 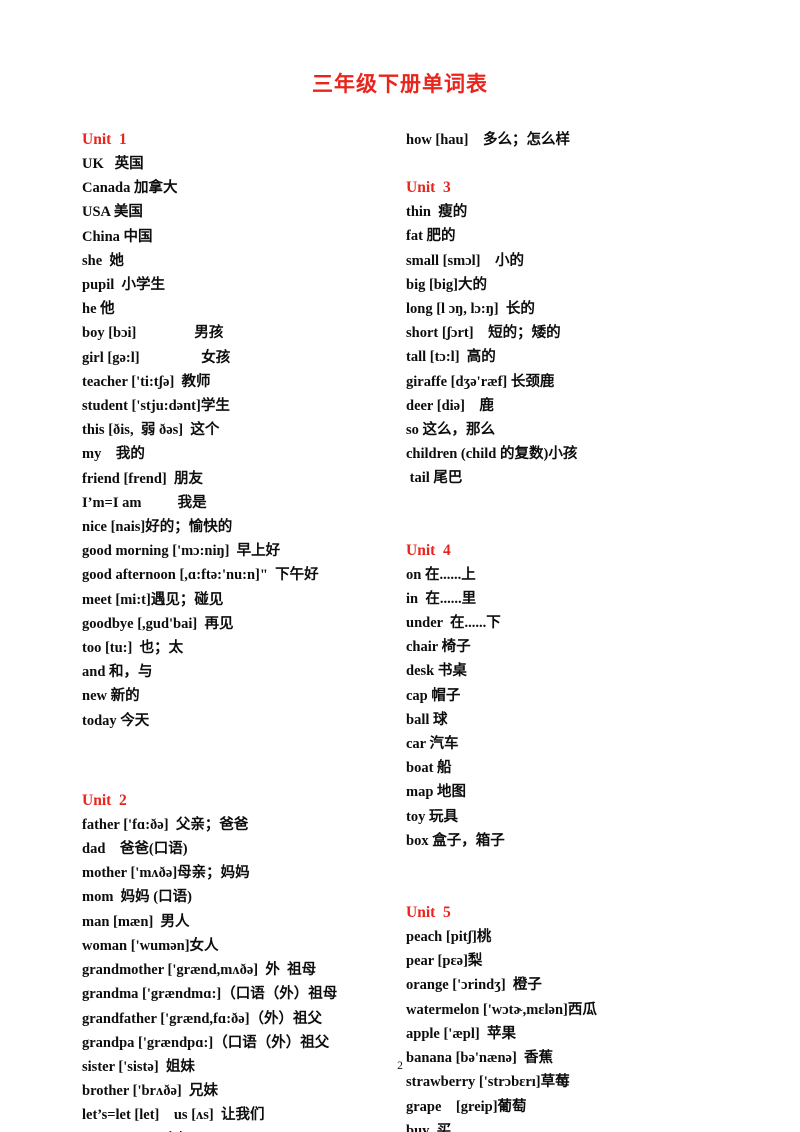 I want to click on word-entry: pupil 小学生, so click(x=123, y=285).